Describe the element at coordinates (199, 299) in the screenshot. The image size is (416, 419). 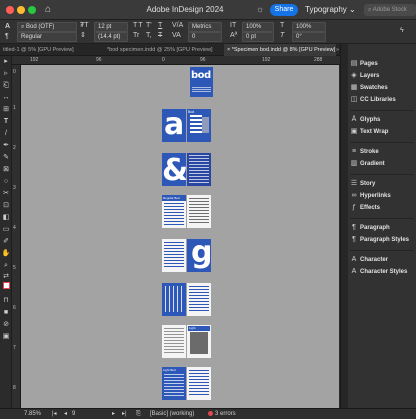
I see `page-thumbnail-blue-right` at that location.